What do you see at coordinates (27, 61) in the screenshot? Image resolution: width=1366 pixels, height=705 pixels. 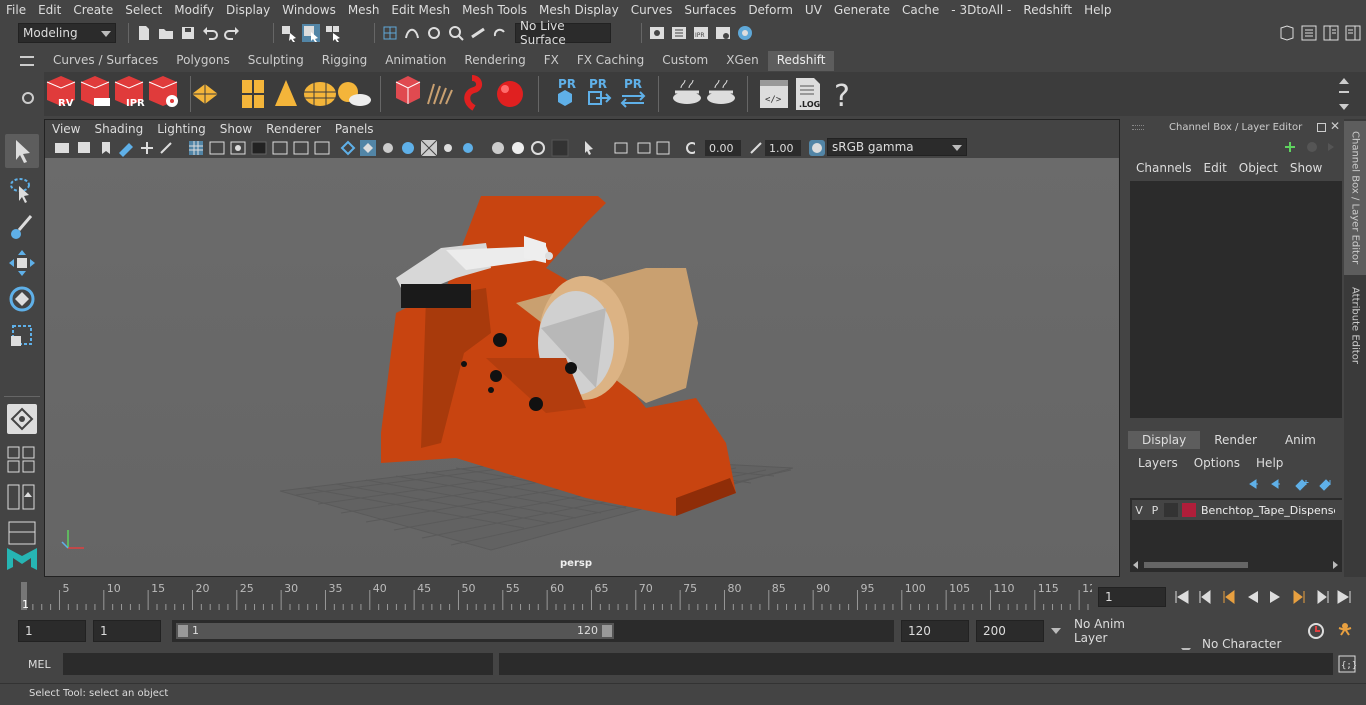 I see `shelf-menu-icon` at bounding box center [27, 61].